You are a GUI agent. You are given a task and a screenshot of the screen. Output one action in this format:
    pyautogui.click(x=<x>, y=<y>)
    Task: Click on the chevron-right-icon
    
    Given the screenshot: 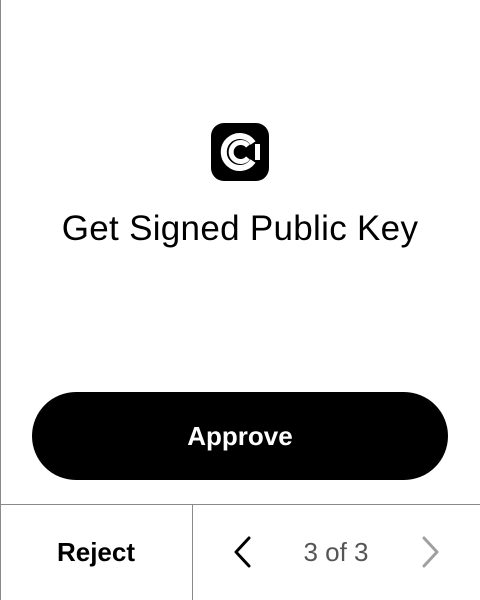 What is the action you would take?
    pyautogui.click(x=430, y=552)
    